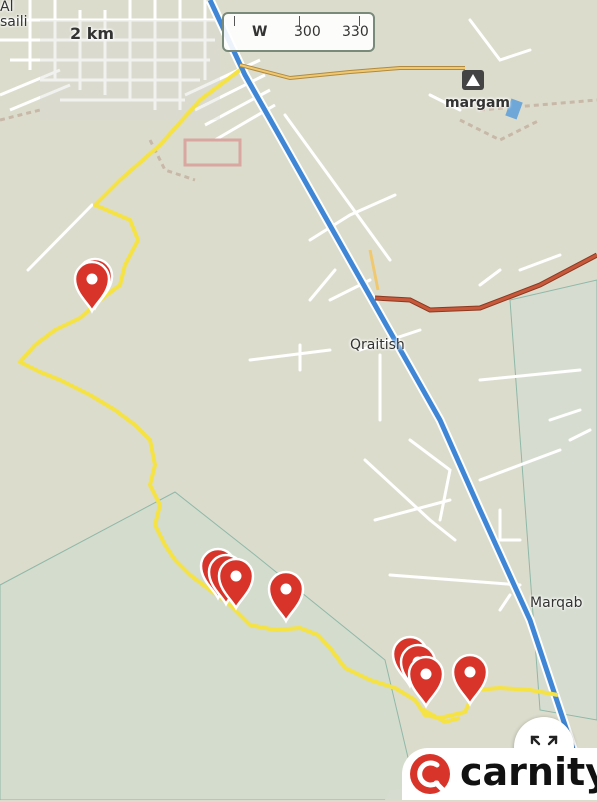  Describe the element at coordinates (307, 32) in the screenshot. I see `compass-degree-300: 300` at that location.